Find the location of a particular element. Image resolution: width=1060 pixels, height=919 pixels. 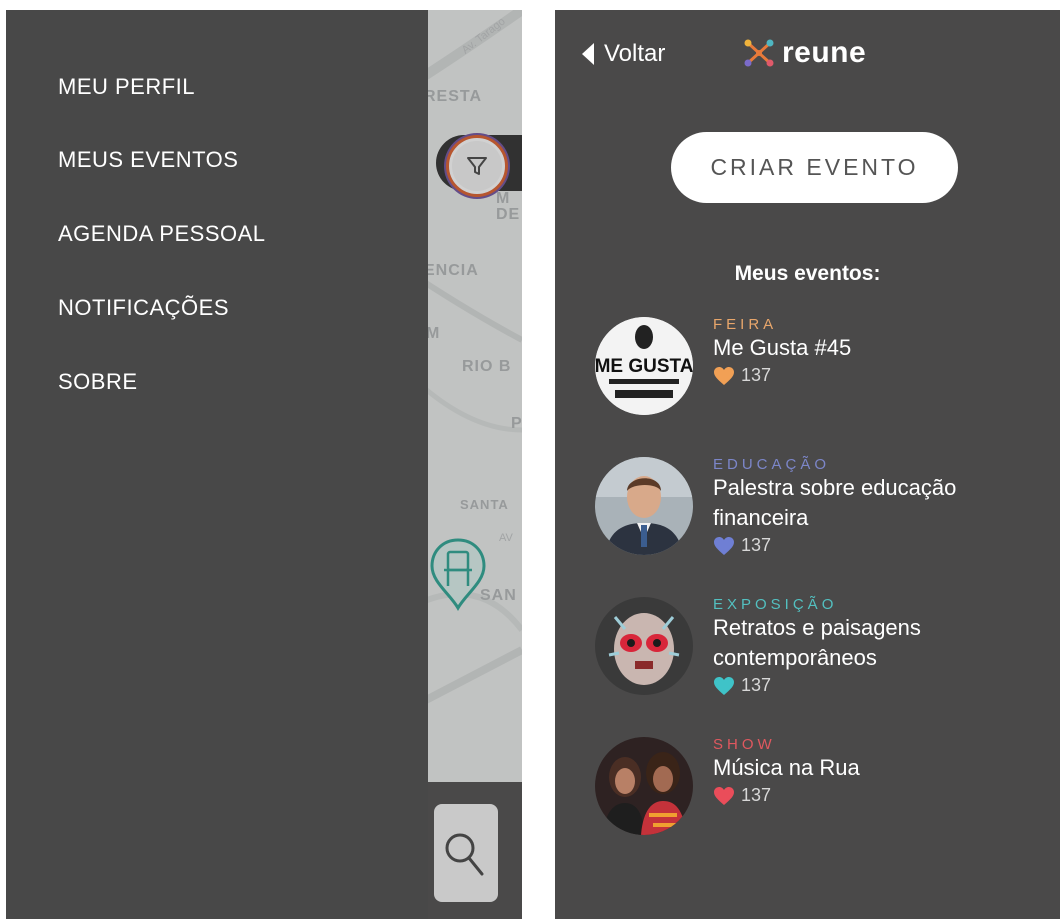

menu-item-meu-perfil: MEU PERFIL is located at coordinates (126, 87).